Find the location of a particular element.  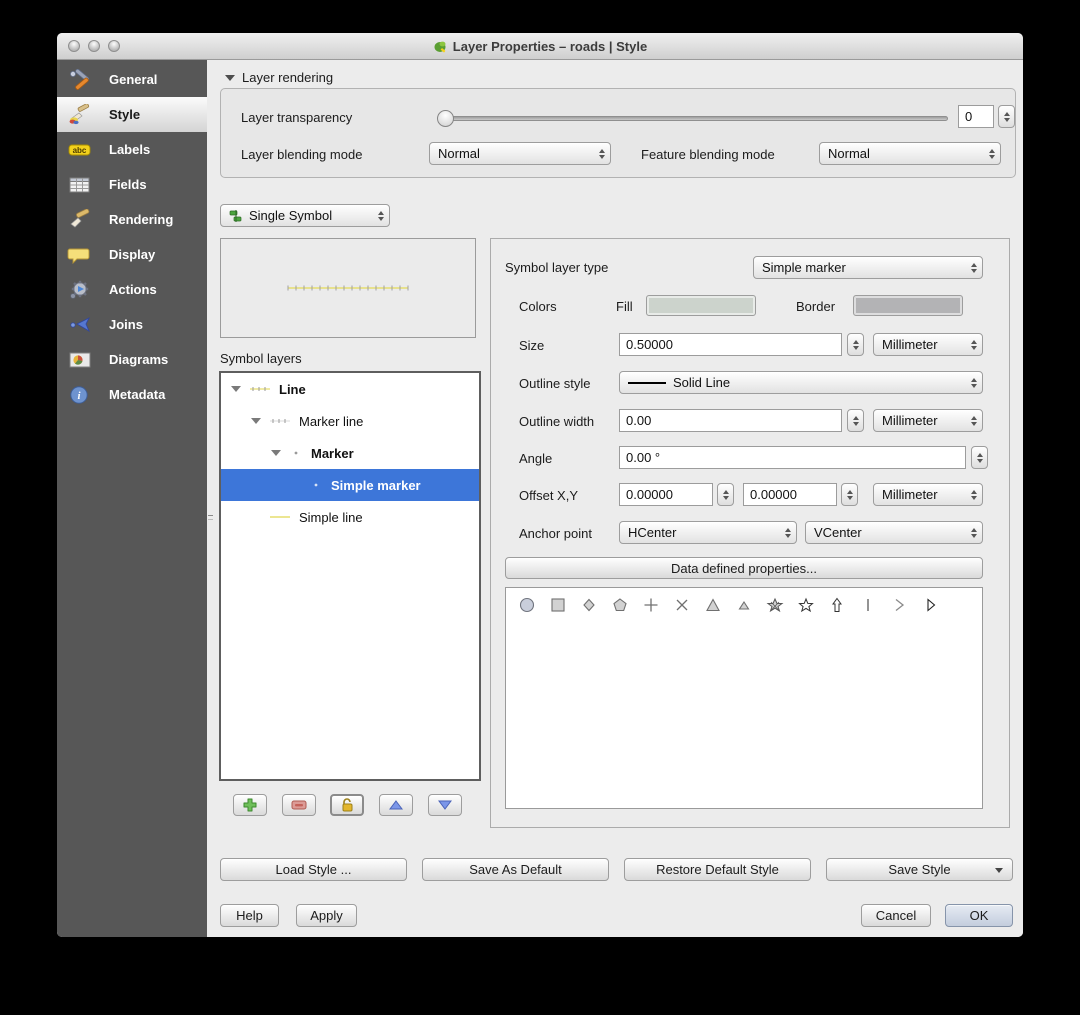

shape-diamond-icon is located at coordinates (589, 605).